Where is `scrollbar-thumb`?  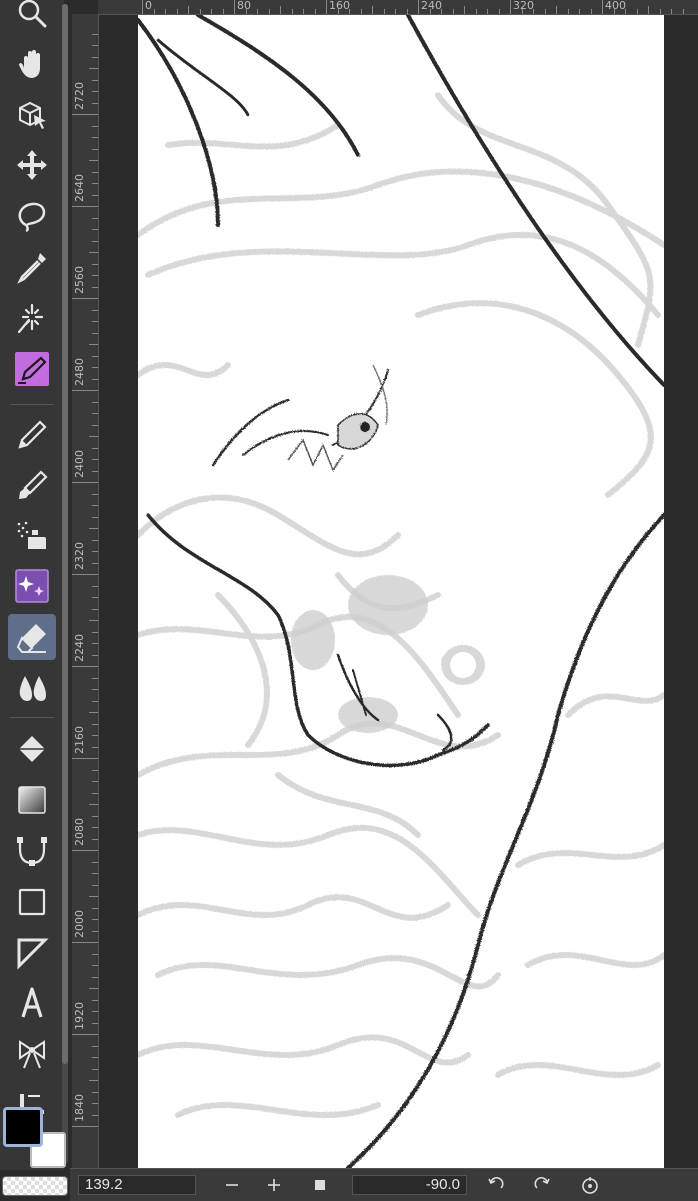 scrollbar-thumb is located at coordinates (65, 534).